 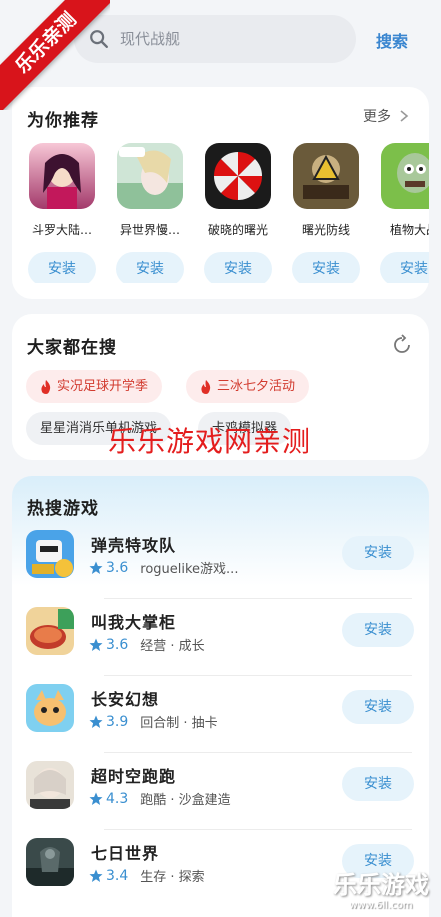 What do you see at coordinates (222, 637) in the screenshot?
I see `game-row: 叫我大掌柜 3.6 经营 · 成长 安装` at bounding box center [222, 637].